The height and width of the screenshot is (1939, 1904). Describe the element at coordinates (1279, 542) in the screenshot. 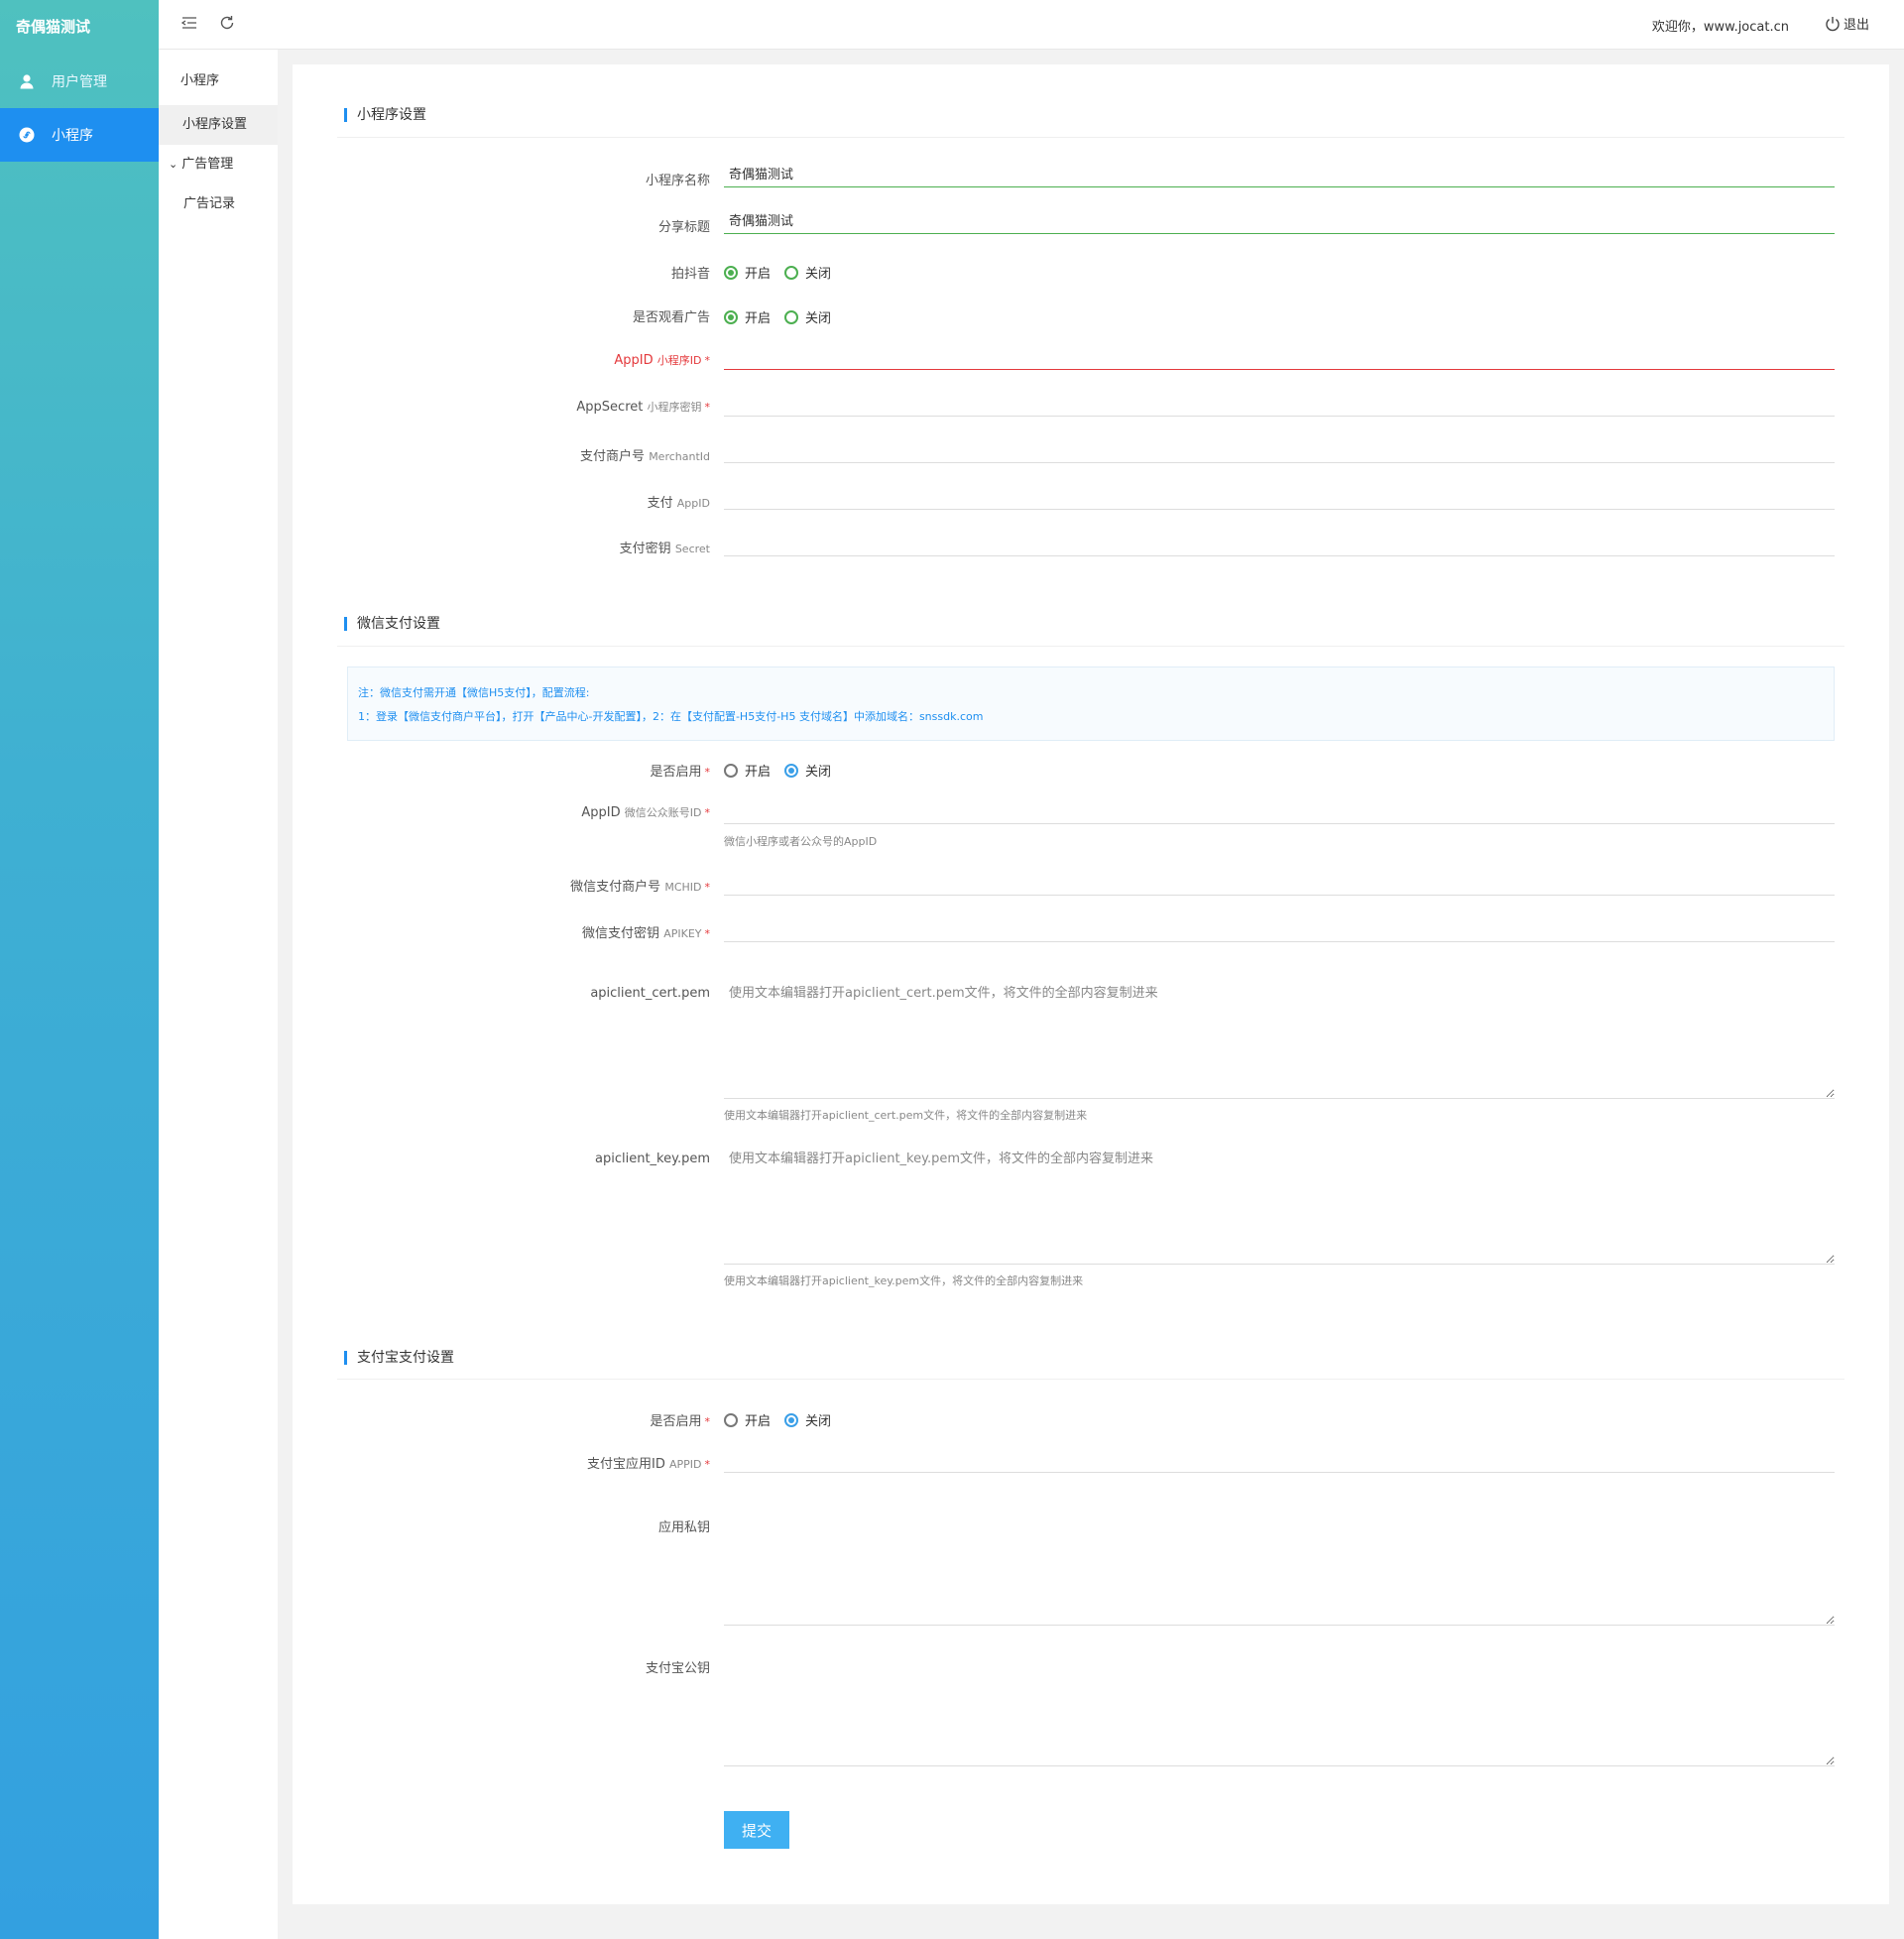

I see `pay-secret-input` at that location.